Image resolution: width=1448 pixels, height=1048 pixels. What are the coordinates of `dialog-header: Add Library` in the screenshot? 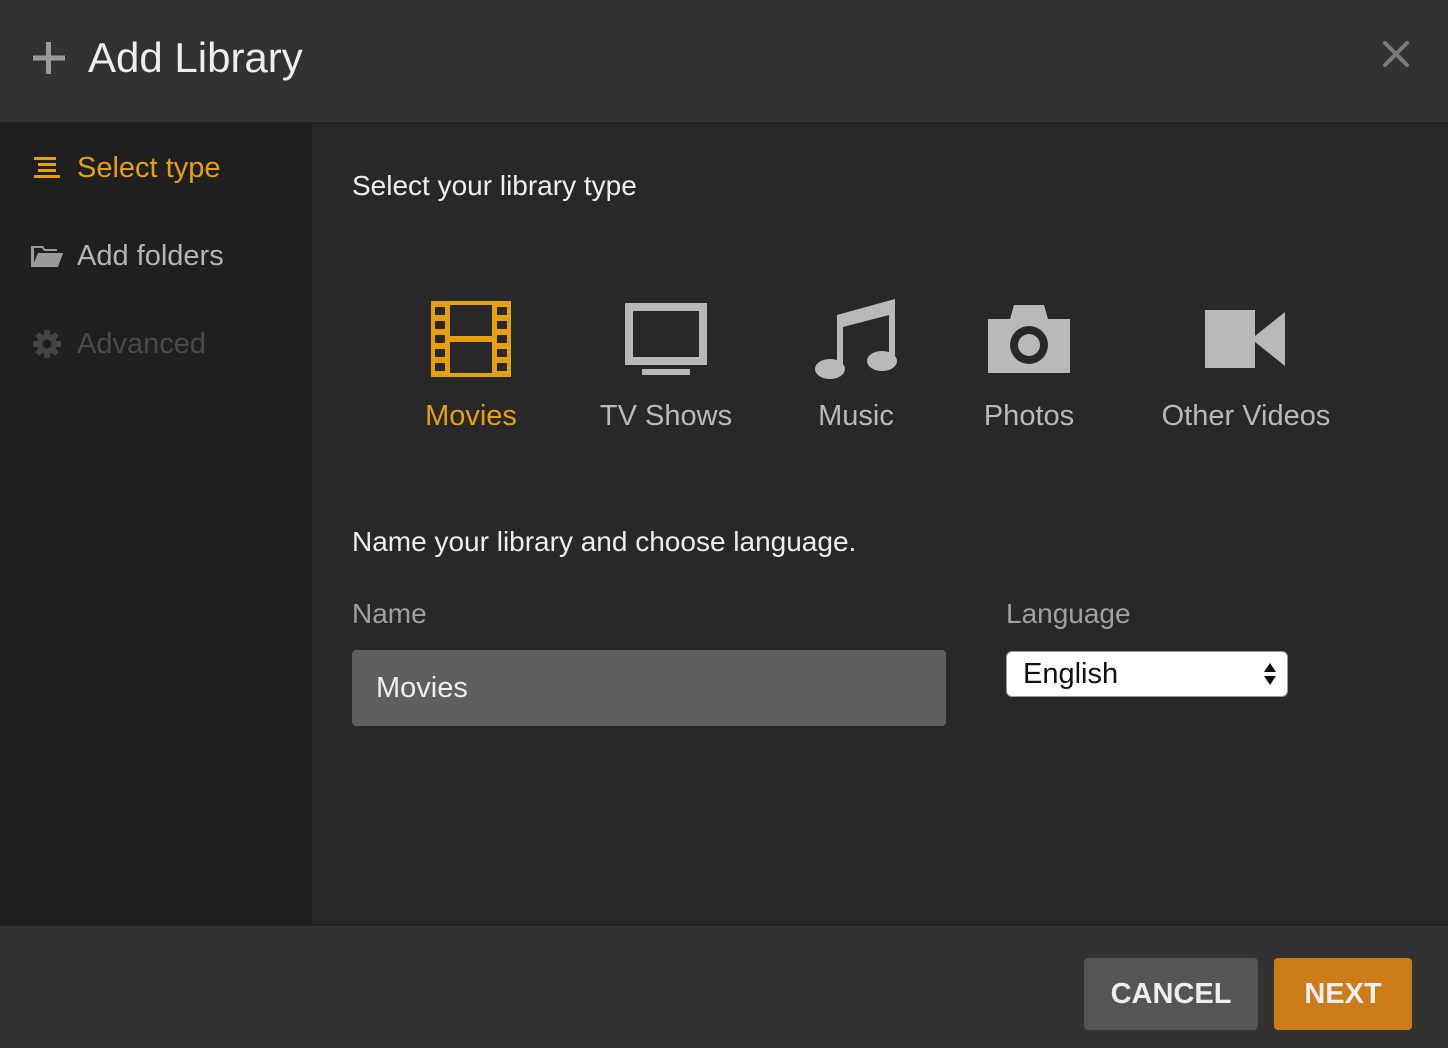 It's located at (724, 62).